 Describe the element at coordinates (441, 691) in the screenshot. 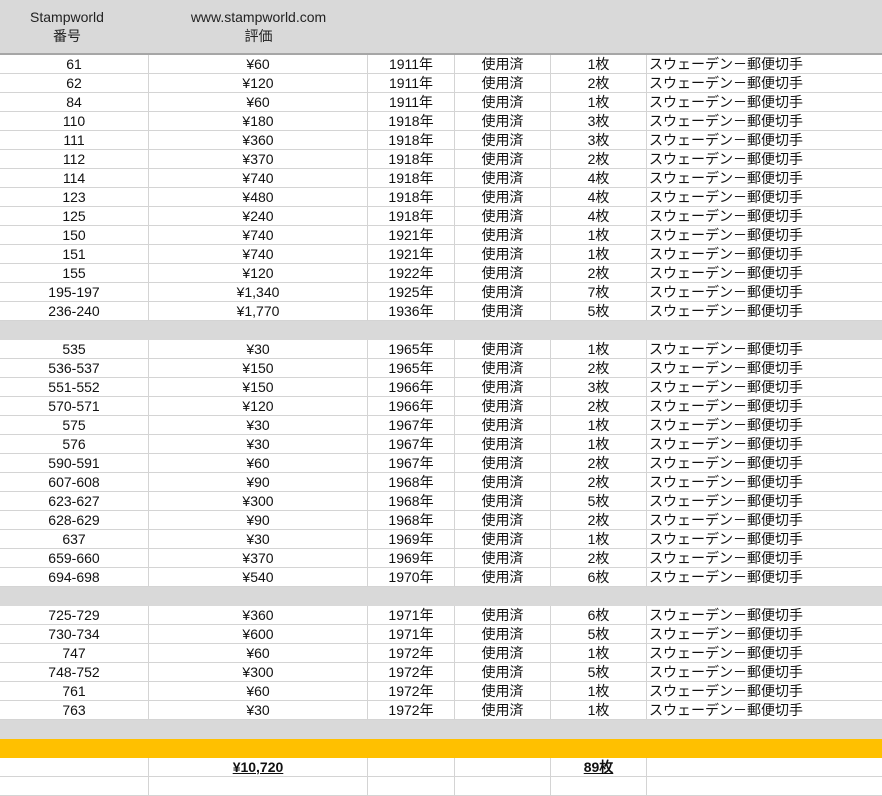

I see `table-row: 761 ¥60 1972年 使用済 1枚 スウェーデン－郵便切手` at that location.